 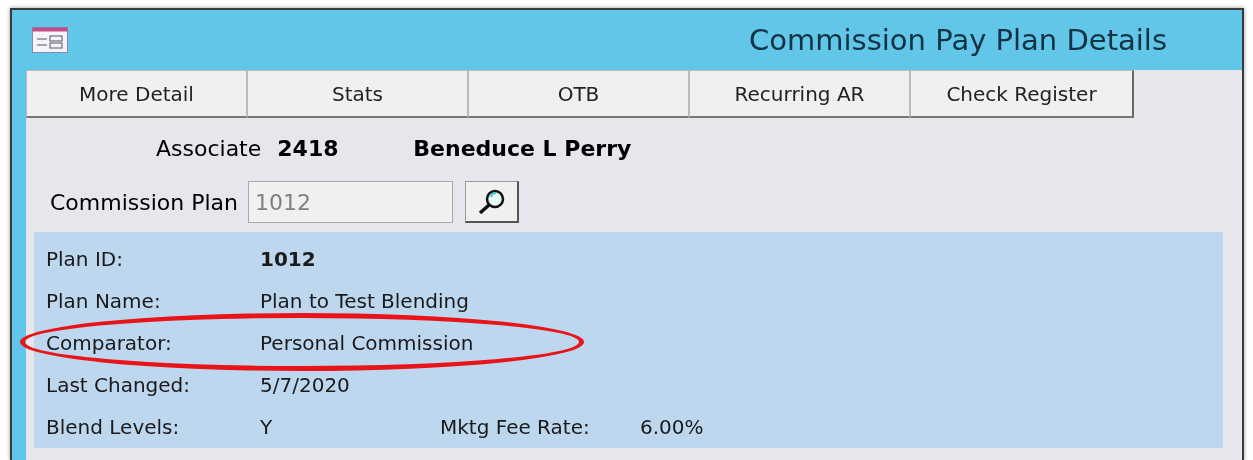 What do you see at coordinates (364, 301) in the screenshot?
I see `field-value: Plan to Test Blending` at bounding box center [364, 301].